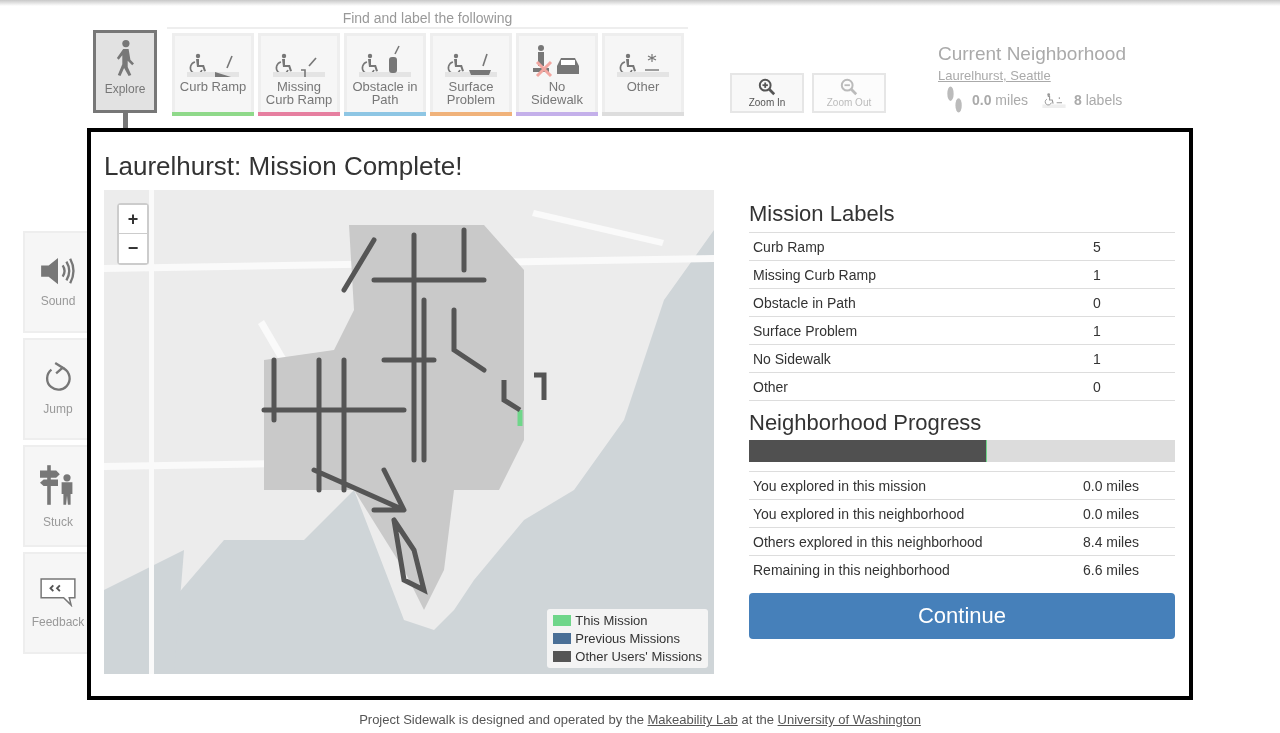  I want to click on footprints-icon, so click(955, 100).